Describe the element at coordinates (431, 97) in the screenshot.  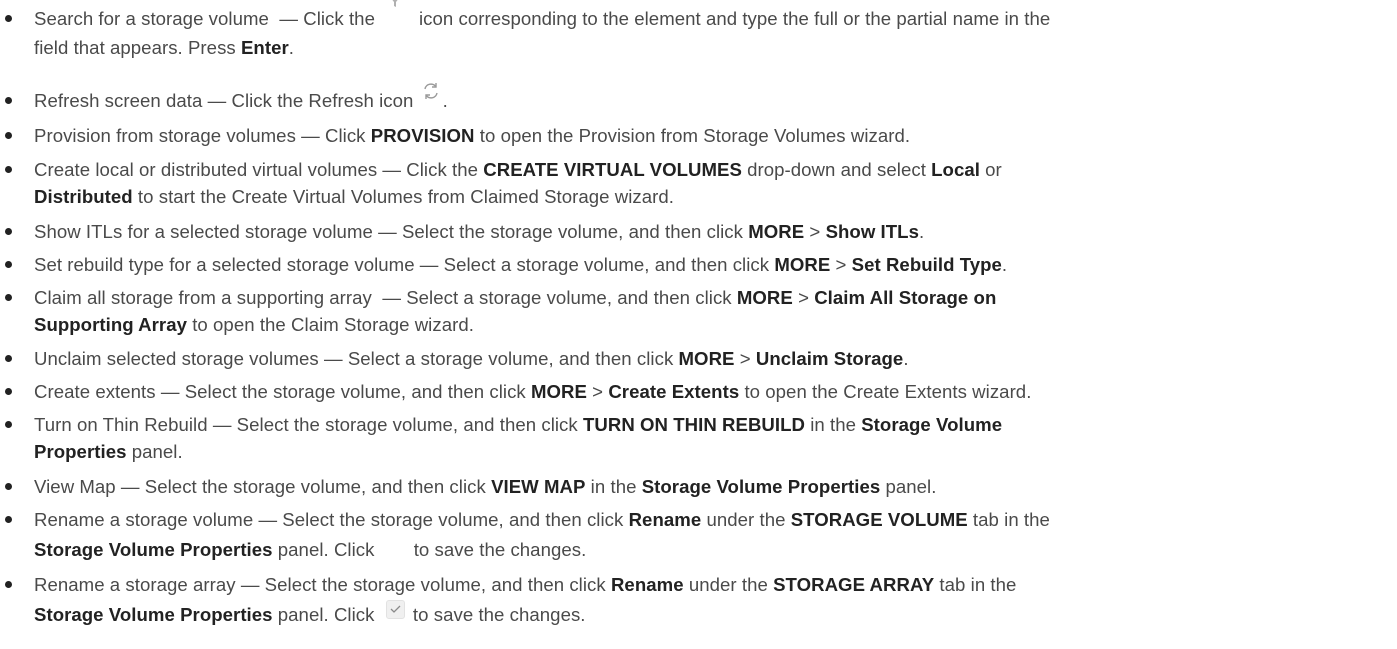
I see `refresh-icon` at that location.